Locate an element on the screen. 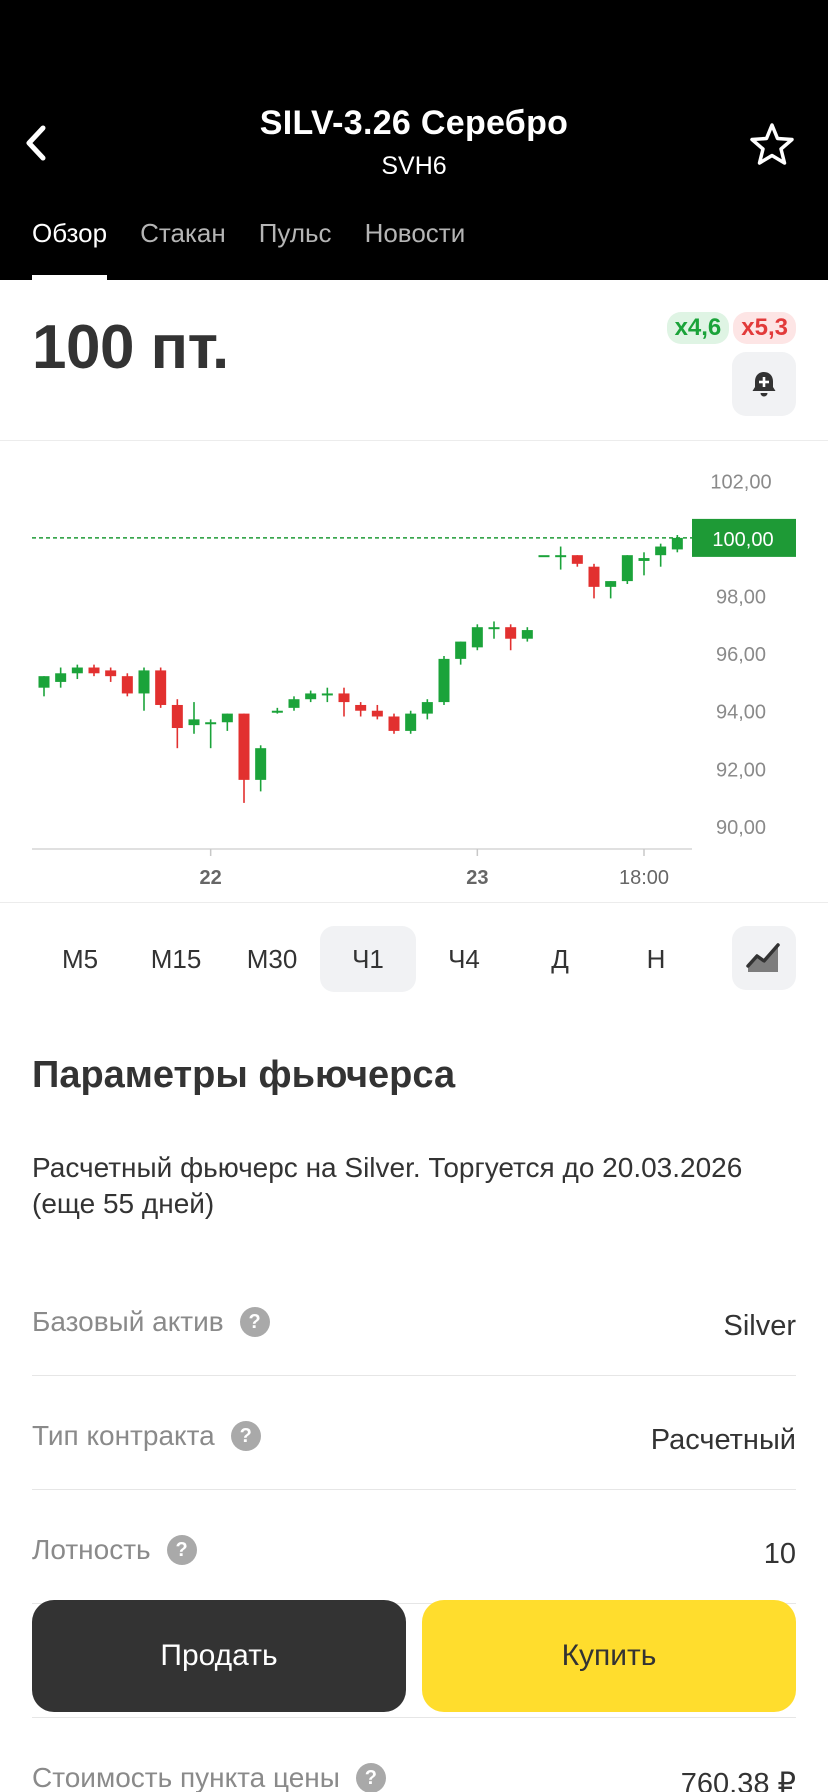 The height and width of the screenshot is (1792, 828). param-row-point-cost: Стоимость пункта цены ? 760,38 ₽ is located at coordinates (414, 1755).